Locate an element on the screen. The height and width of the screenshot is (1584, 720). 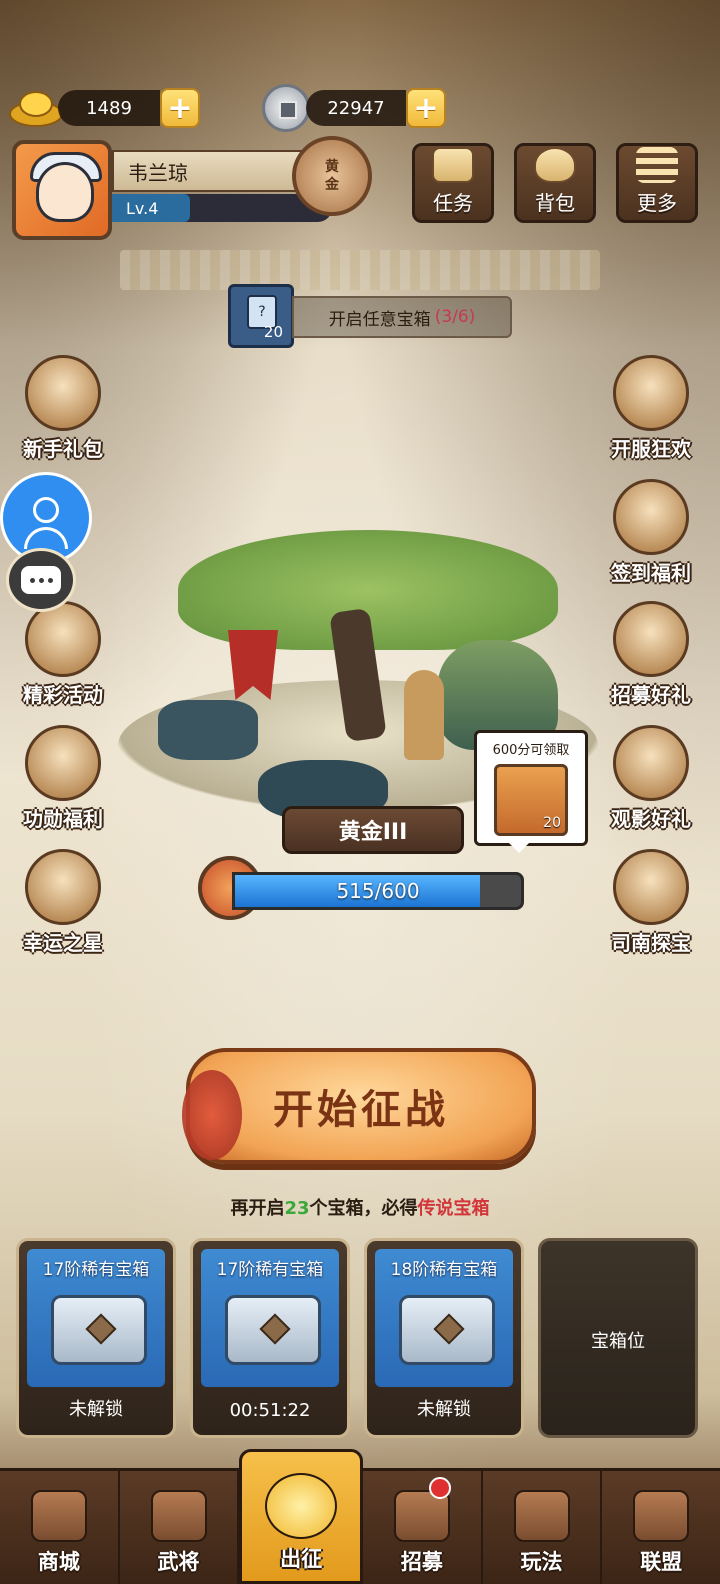
bag-button: 背包 is located at coordinates (555, 183).